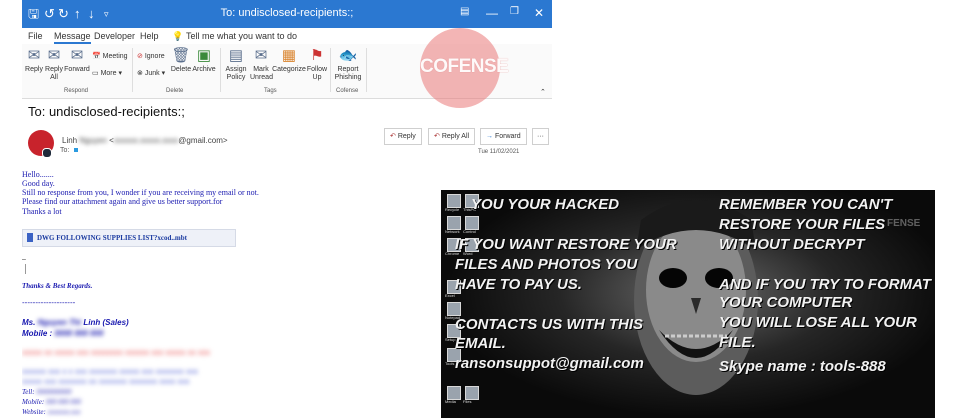 This screenshot has width=960, height=420. I want to click on tab-message: Message, so click(72, 37).